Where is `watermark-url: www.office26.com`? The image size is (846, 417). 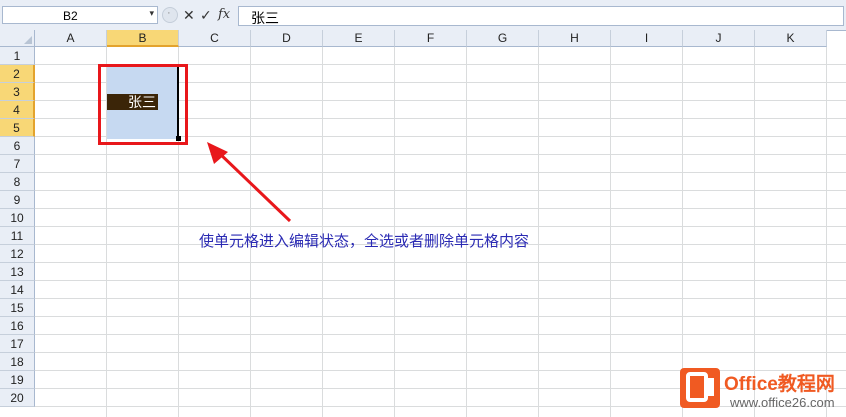 watermark-url: www.office26.com is located at coordinates (782, 402).